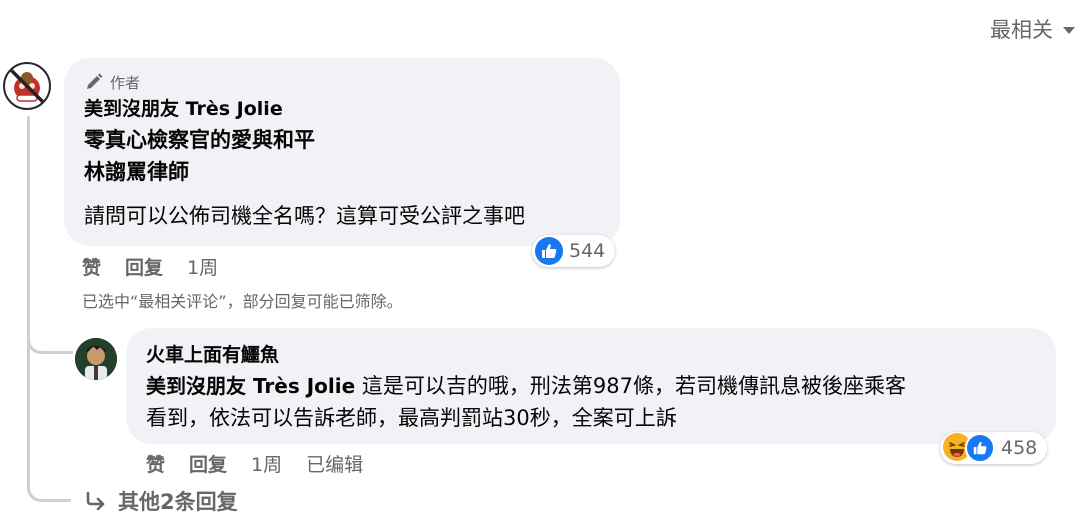 Image resolution: width=1080 pixels, height=520 pixels. Describe the element at coordinates (1019, 448) in the screenshot. I see `reaction-count: 458` at that location.